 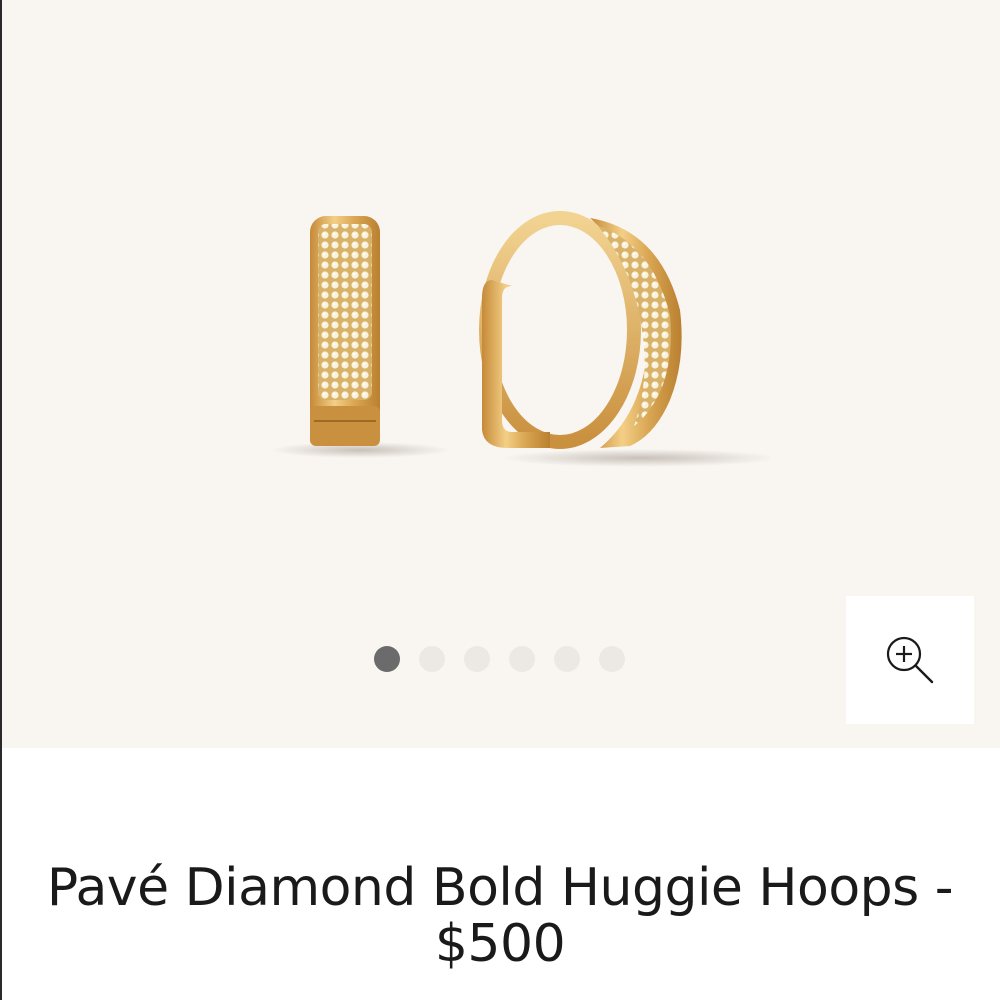 I want to click on zoom-button, so click(x=910, y=660).